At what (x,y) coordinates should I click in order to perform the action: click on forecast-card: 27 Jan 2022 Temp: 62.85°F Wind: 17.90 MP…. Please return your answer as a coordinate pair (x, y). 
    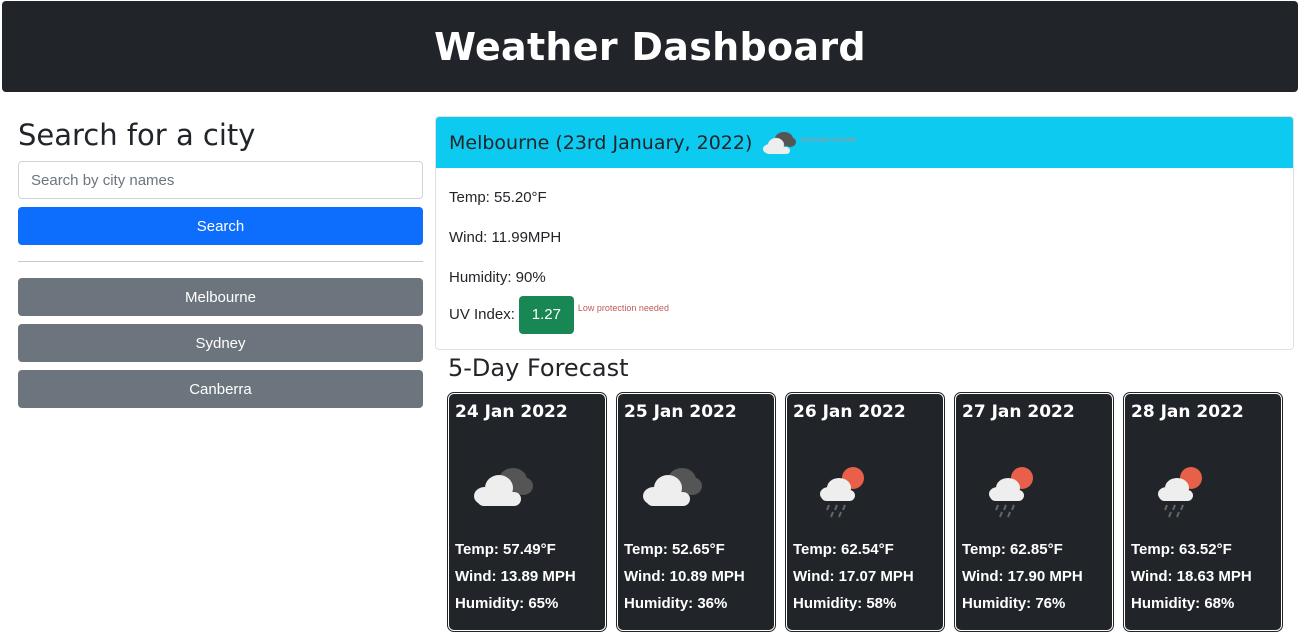
    Looking at the image, I should click on (1034, 512).